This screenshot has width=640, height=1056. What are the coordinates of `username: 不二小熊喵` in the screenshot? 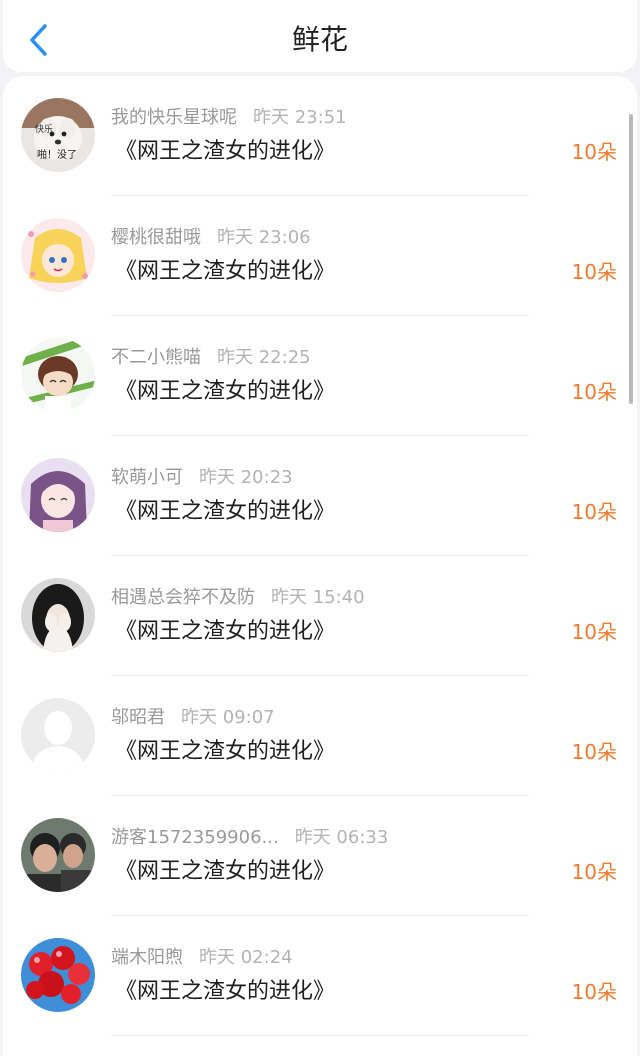 It's located at (156, 357).